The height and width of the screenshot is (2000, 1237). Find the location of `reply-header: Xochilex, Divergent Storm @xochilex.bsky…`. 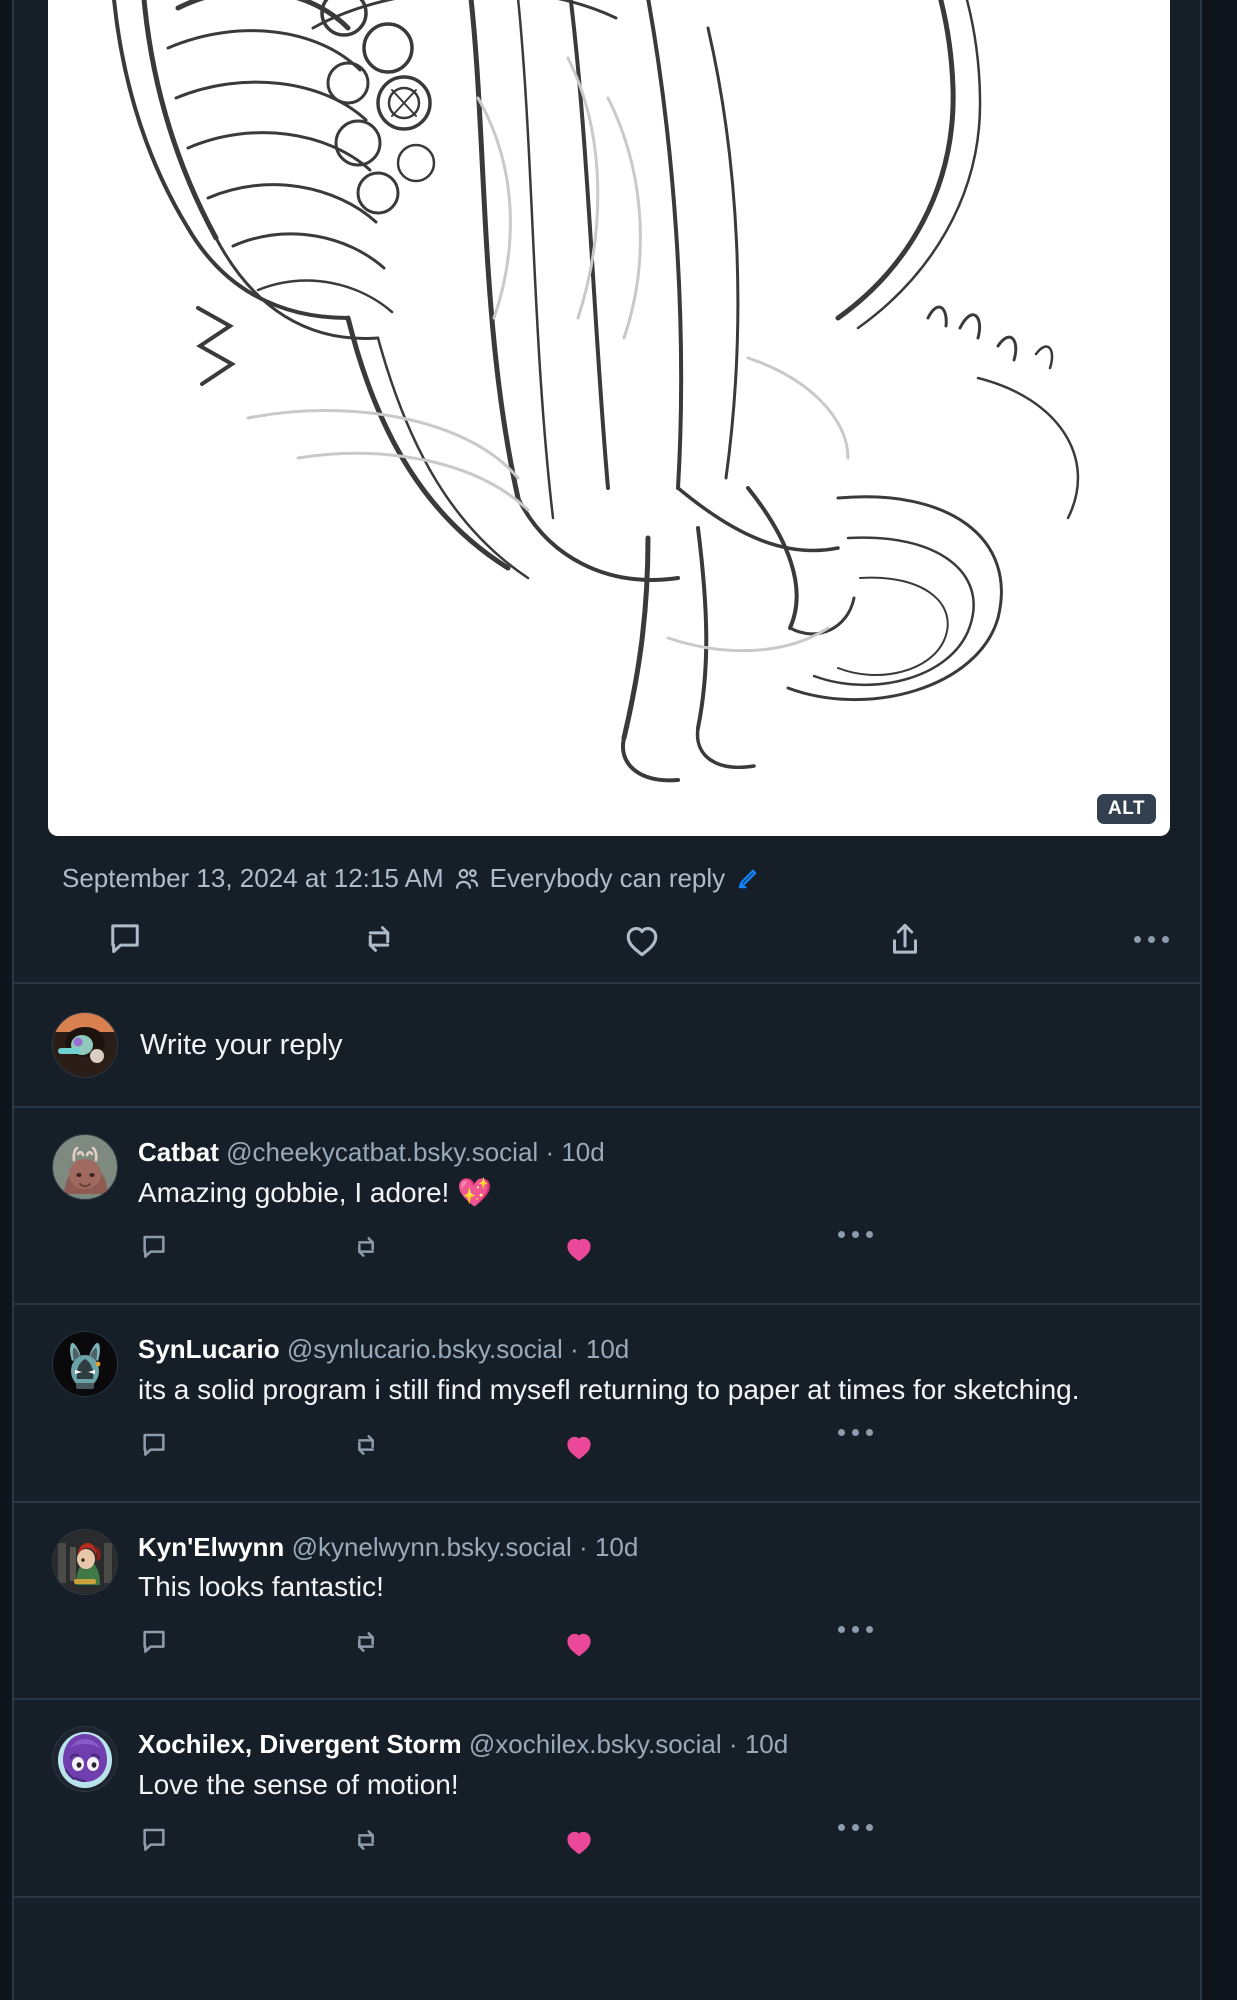

reply-header: Xochilex, Divergent Storm @xochilex.bsky… is located at coordinates (654, 1744).